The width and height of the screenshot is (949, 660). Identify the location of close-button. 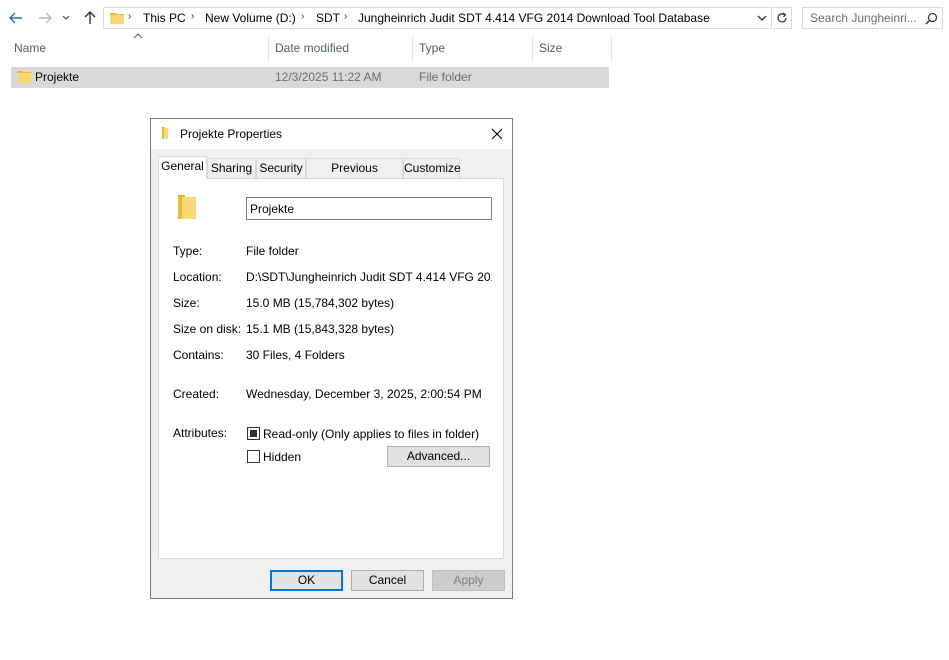
(497, 134).